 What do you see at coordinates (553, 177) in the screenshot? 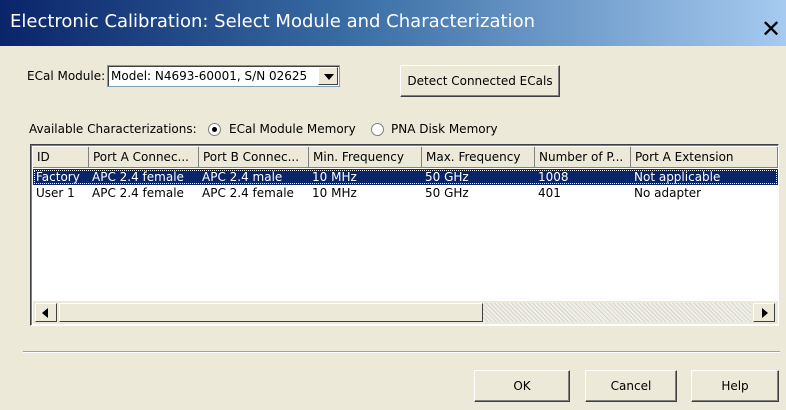
I see `cell-num-points: 1008` at bounding box center [553, 177].